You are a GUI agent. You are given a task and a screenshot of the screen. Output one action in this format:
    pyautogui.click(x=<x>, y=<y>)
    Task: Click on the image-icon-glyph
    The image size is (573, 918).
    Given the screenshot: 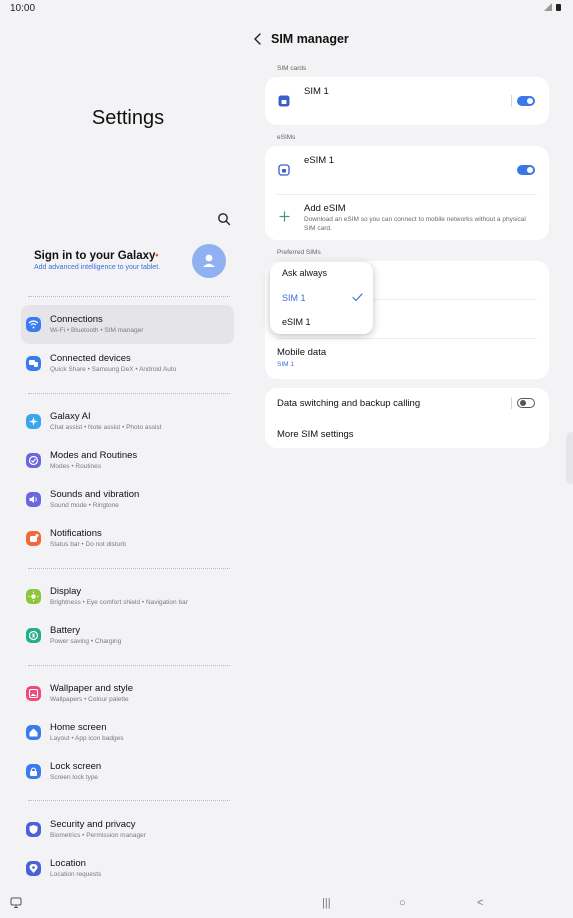 What is the action you would take?
    pyautogui.click(x=33, y=693)
    